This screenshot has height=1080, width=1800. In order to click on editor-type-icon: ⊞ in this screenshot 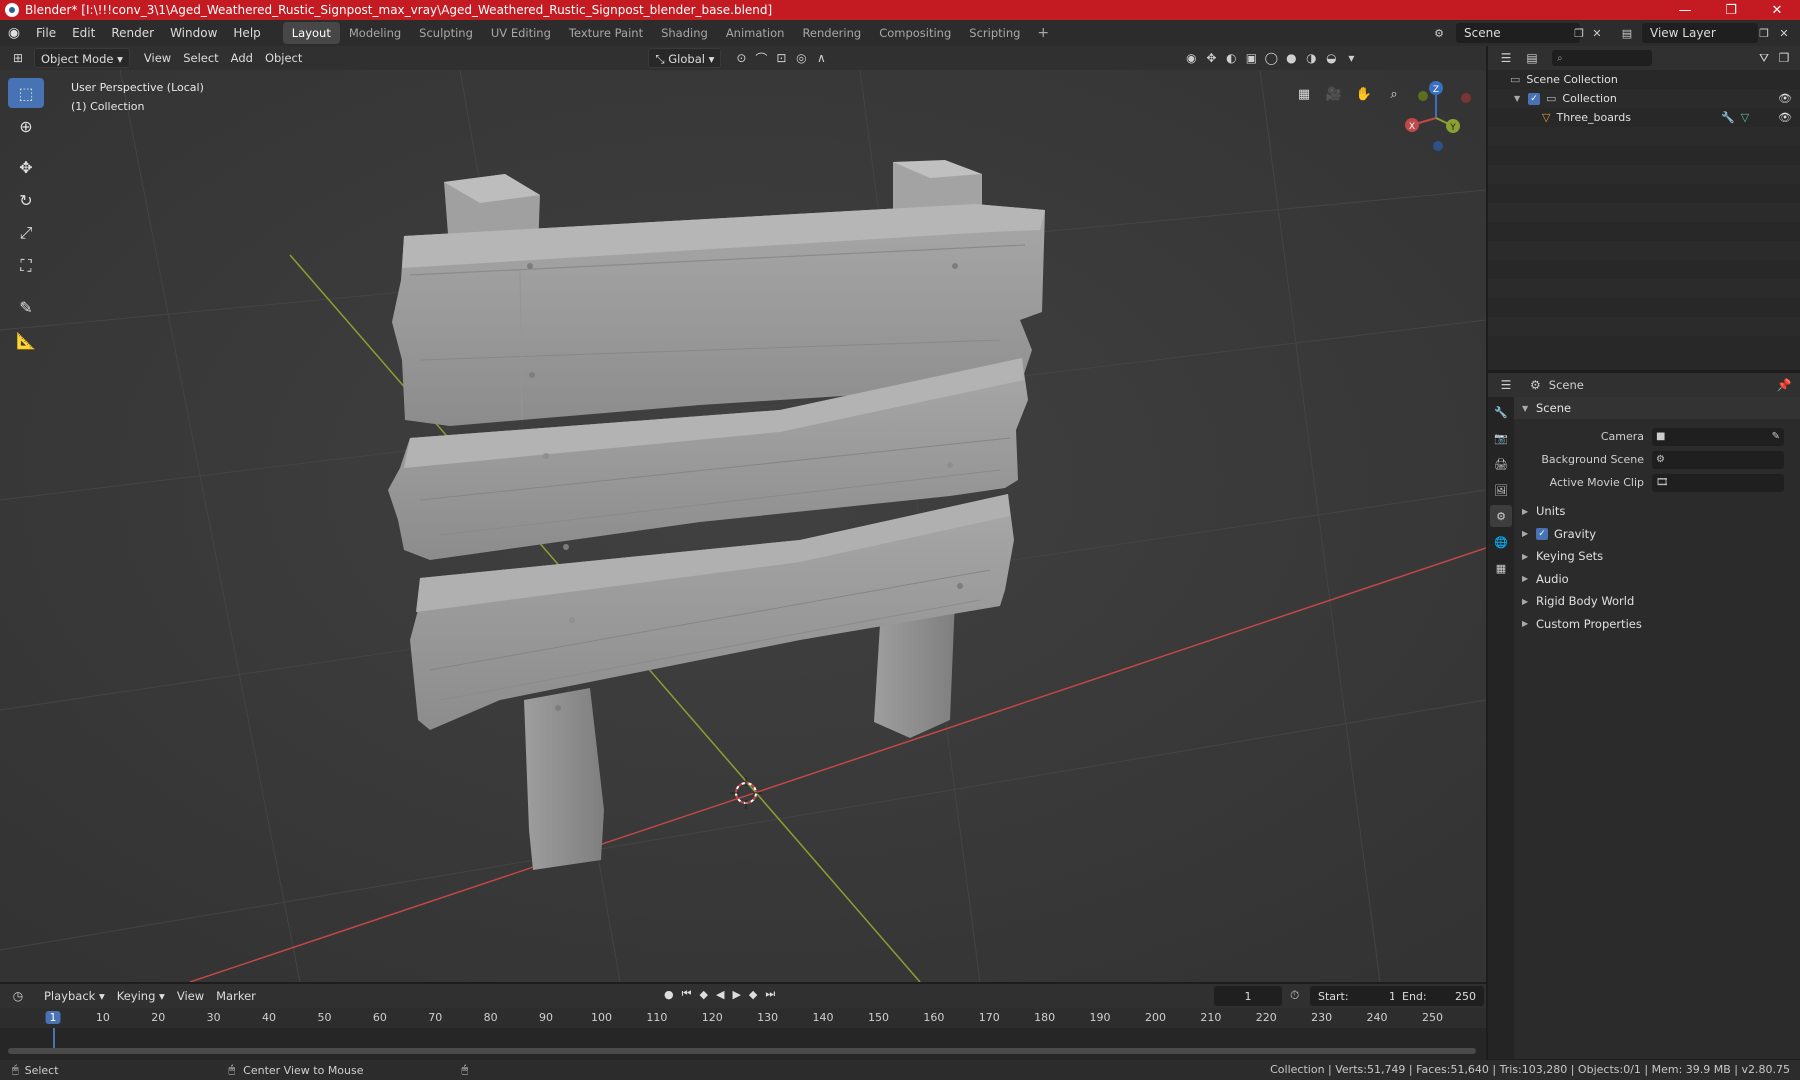, I will do `click(18, 58)`.